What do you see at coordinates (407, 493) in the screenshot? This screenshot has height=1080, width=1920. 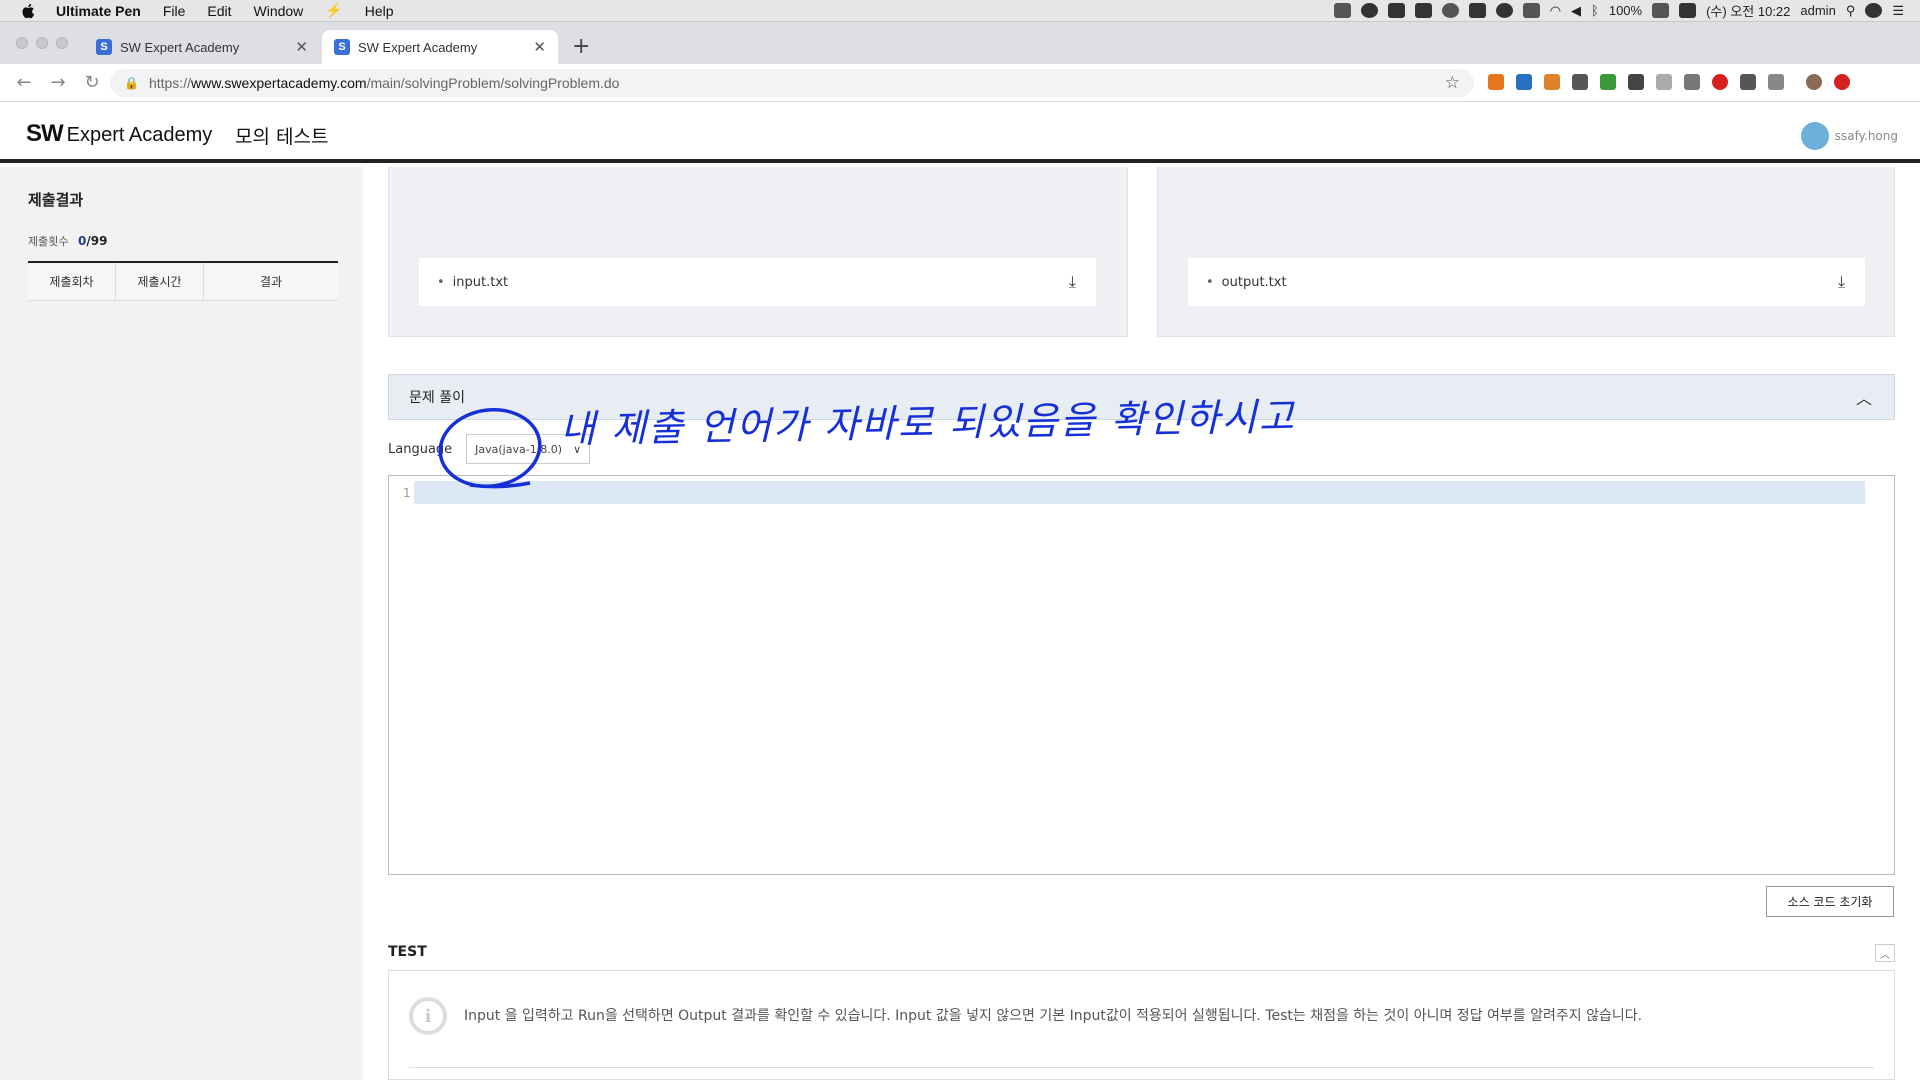 I see `line-number: 1` at bounding box center [407, 493].